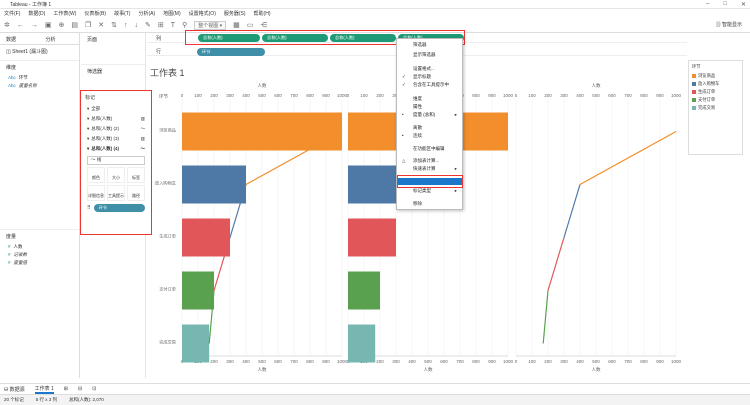  What do you see at coordinates (80, 389) in the screenshot?
I see `new-dashboard-icon: ⊟` at bounding box center [80, 389].